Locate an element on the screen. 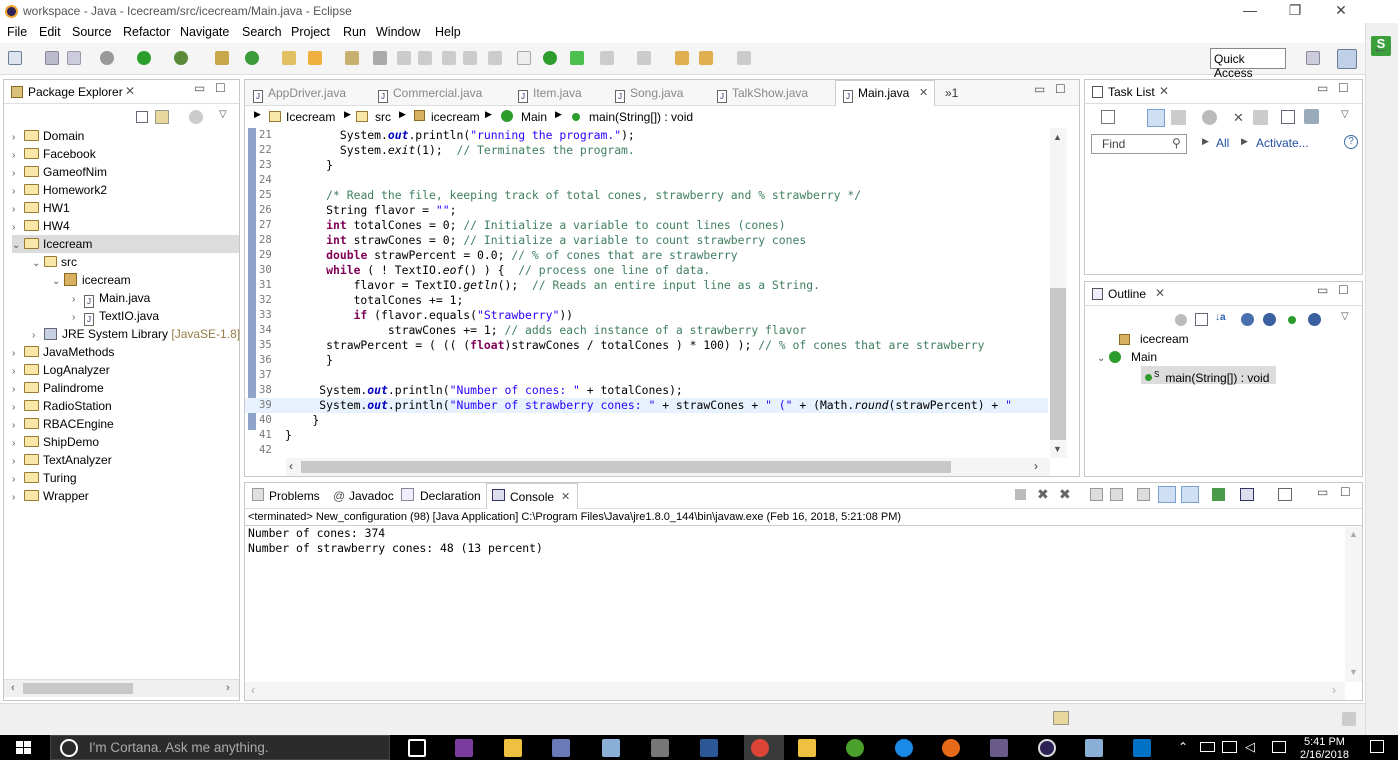 This screenshot has height=761, width=1398. menu-edit: Edit is located at coordinates (50, 32).